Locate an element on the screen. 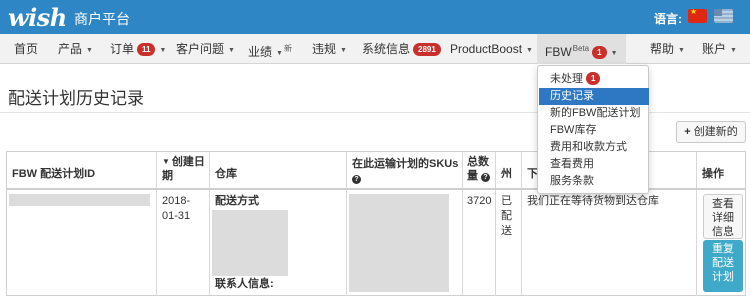 The width and height of the screenshot is (750, 296). menu-item-history: 历史记录 is located at coordinates (594, 96).